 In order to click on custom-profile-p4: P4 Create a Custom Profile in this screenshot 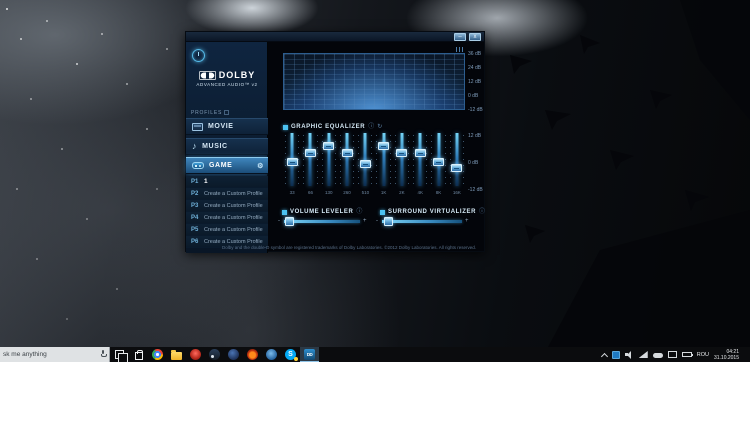, I will do `click(227, 218)`.